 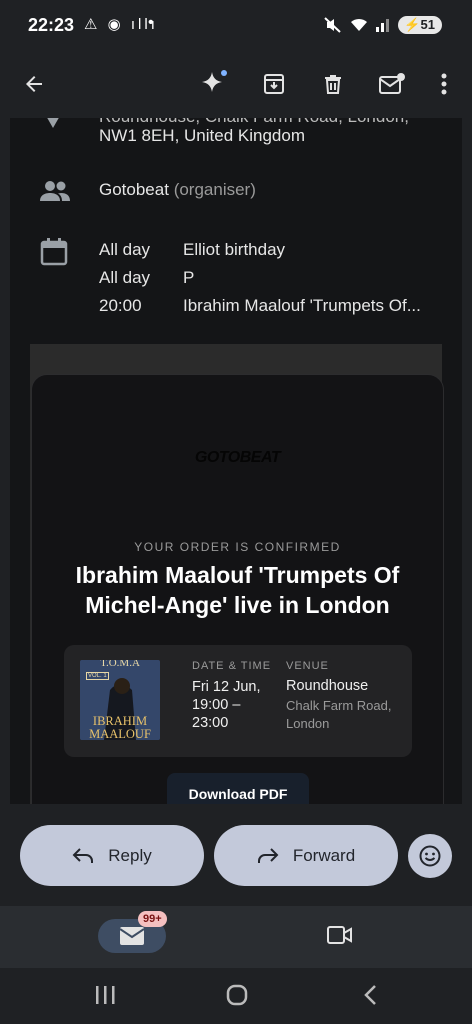 I want to click on mail-unread-badge: 99+, so click(x=152, y=919).